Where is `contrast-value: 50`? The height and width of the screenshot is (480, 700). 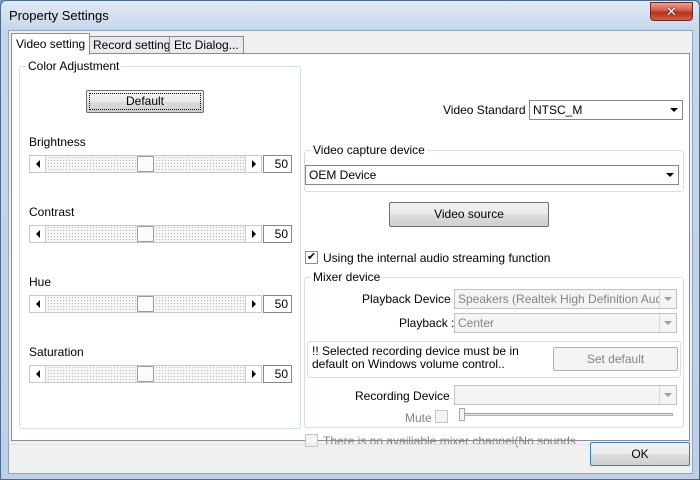
contrast-value: 50 is located at coordinates (277, 234).